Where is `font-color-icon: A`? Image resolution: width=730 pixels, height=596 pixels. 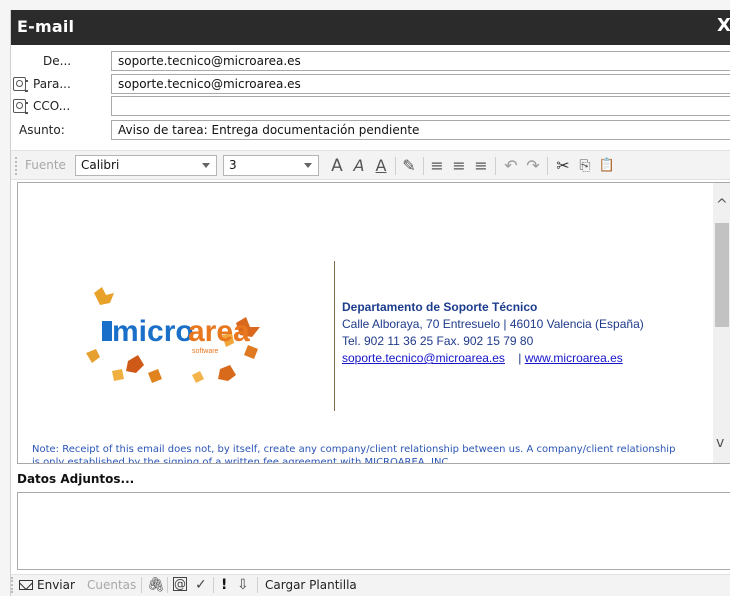 font-color-icon: A is located at coordinates (381, 166).